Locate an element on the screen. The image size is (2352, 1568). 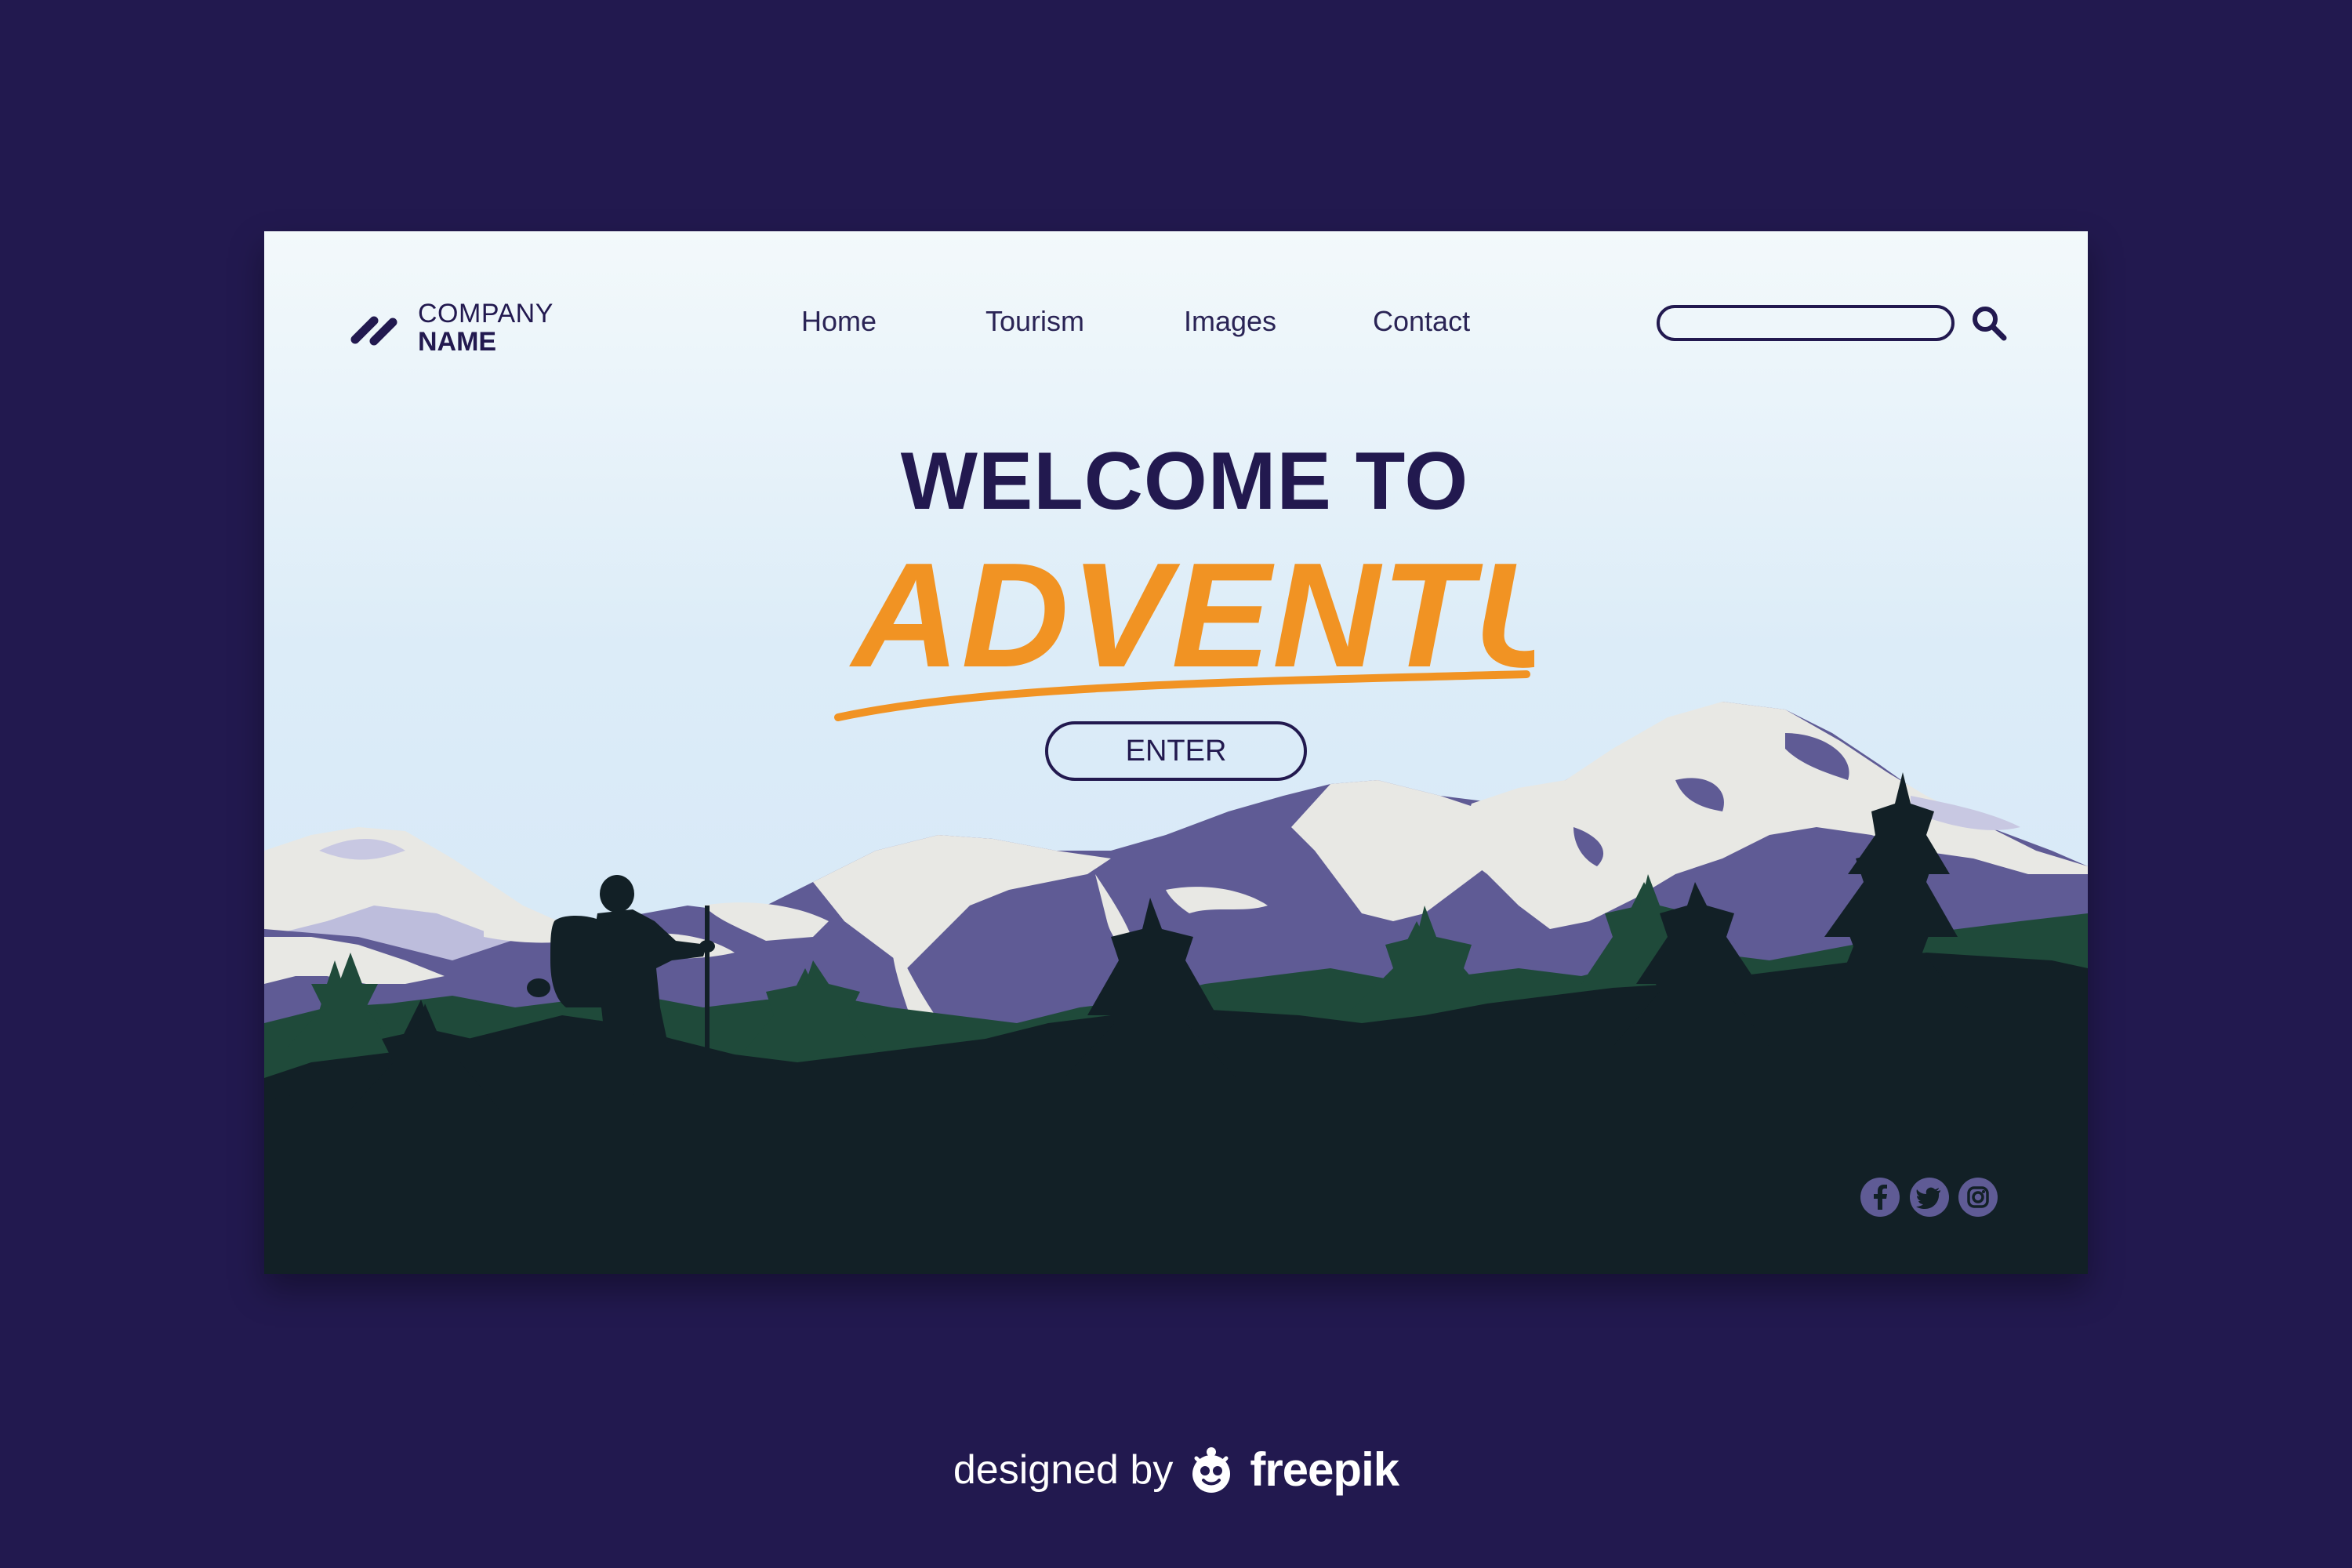
credit-prefix: designed by is located at coordinates (1063, 1469).